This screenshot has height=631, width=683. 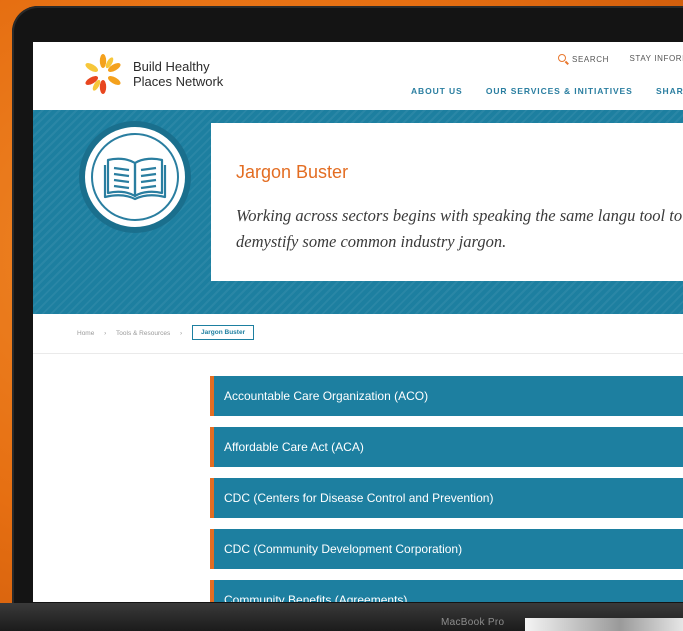 What do you see at coordinates (143, 333) in the screenshot?
I see `breadcrumb-tools-resources: Tools & Resources` at bounding box center [143, 333].